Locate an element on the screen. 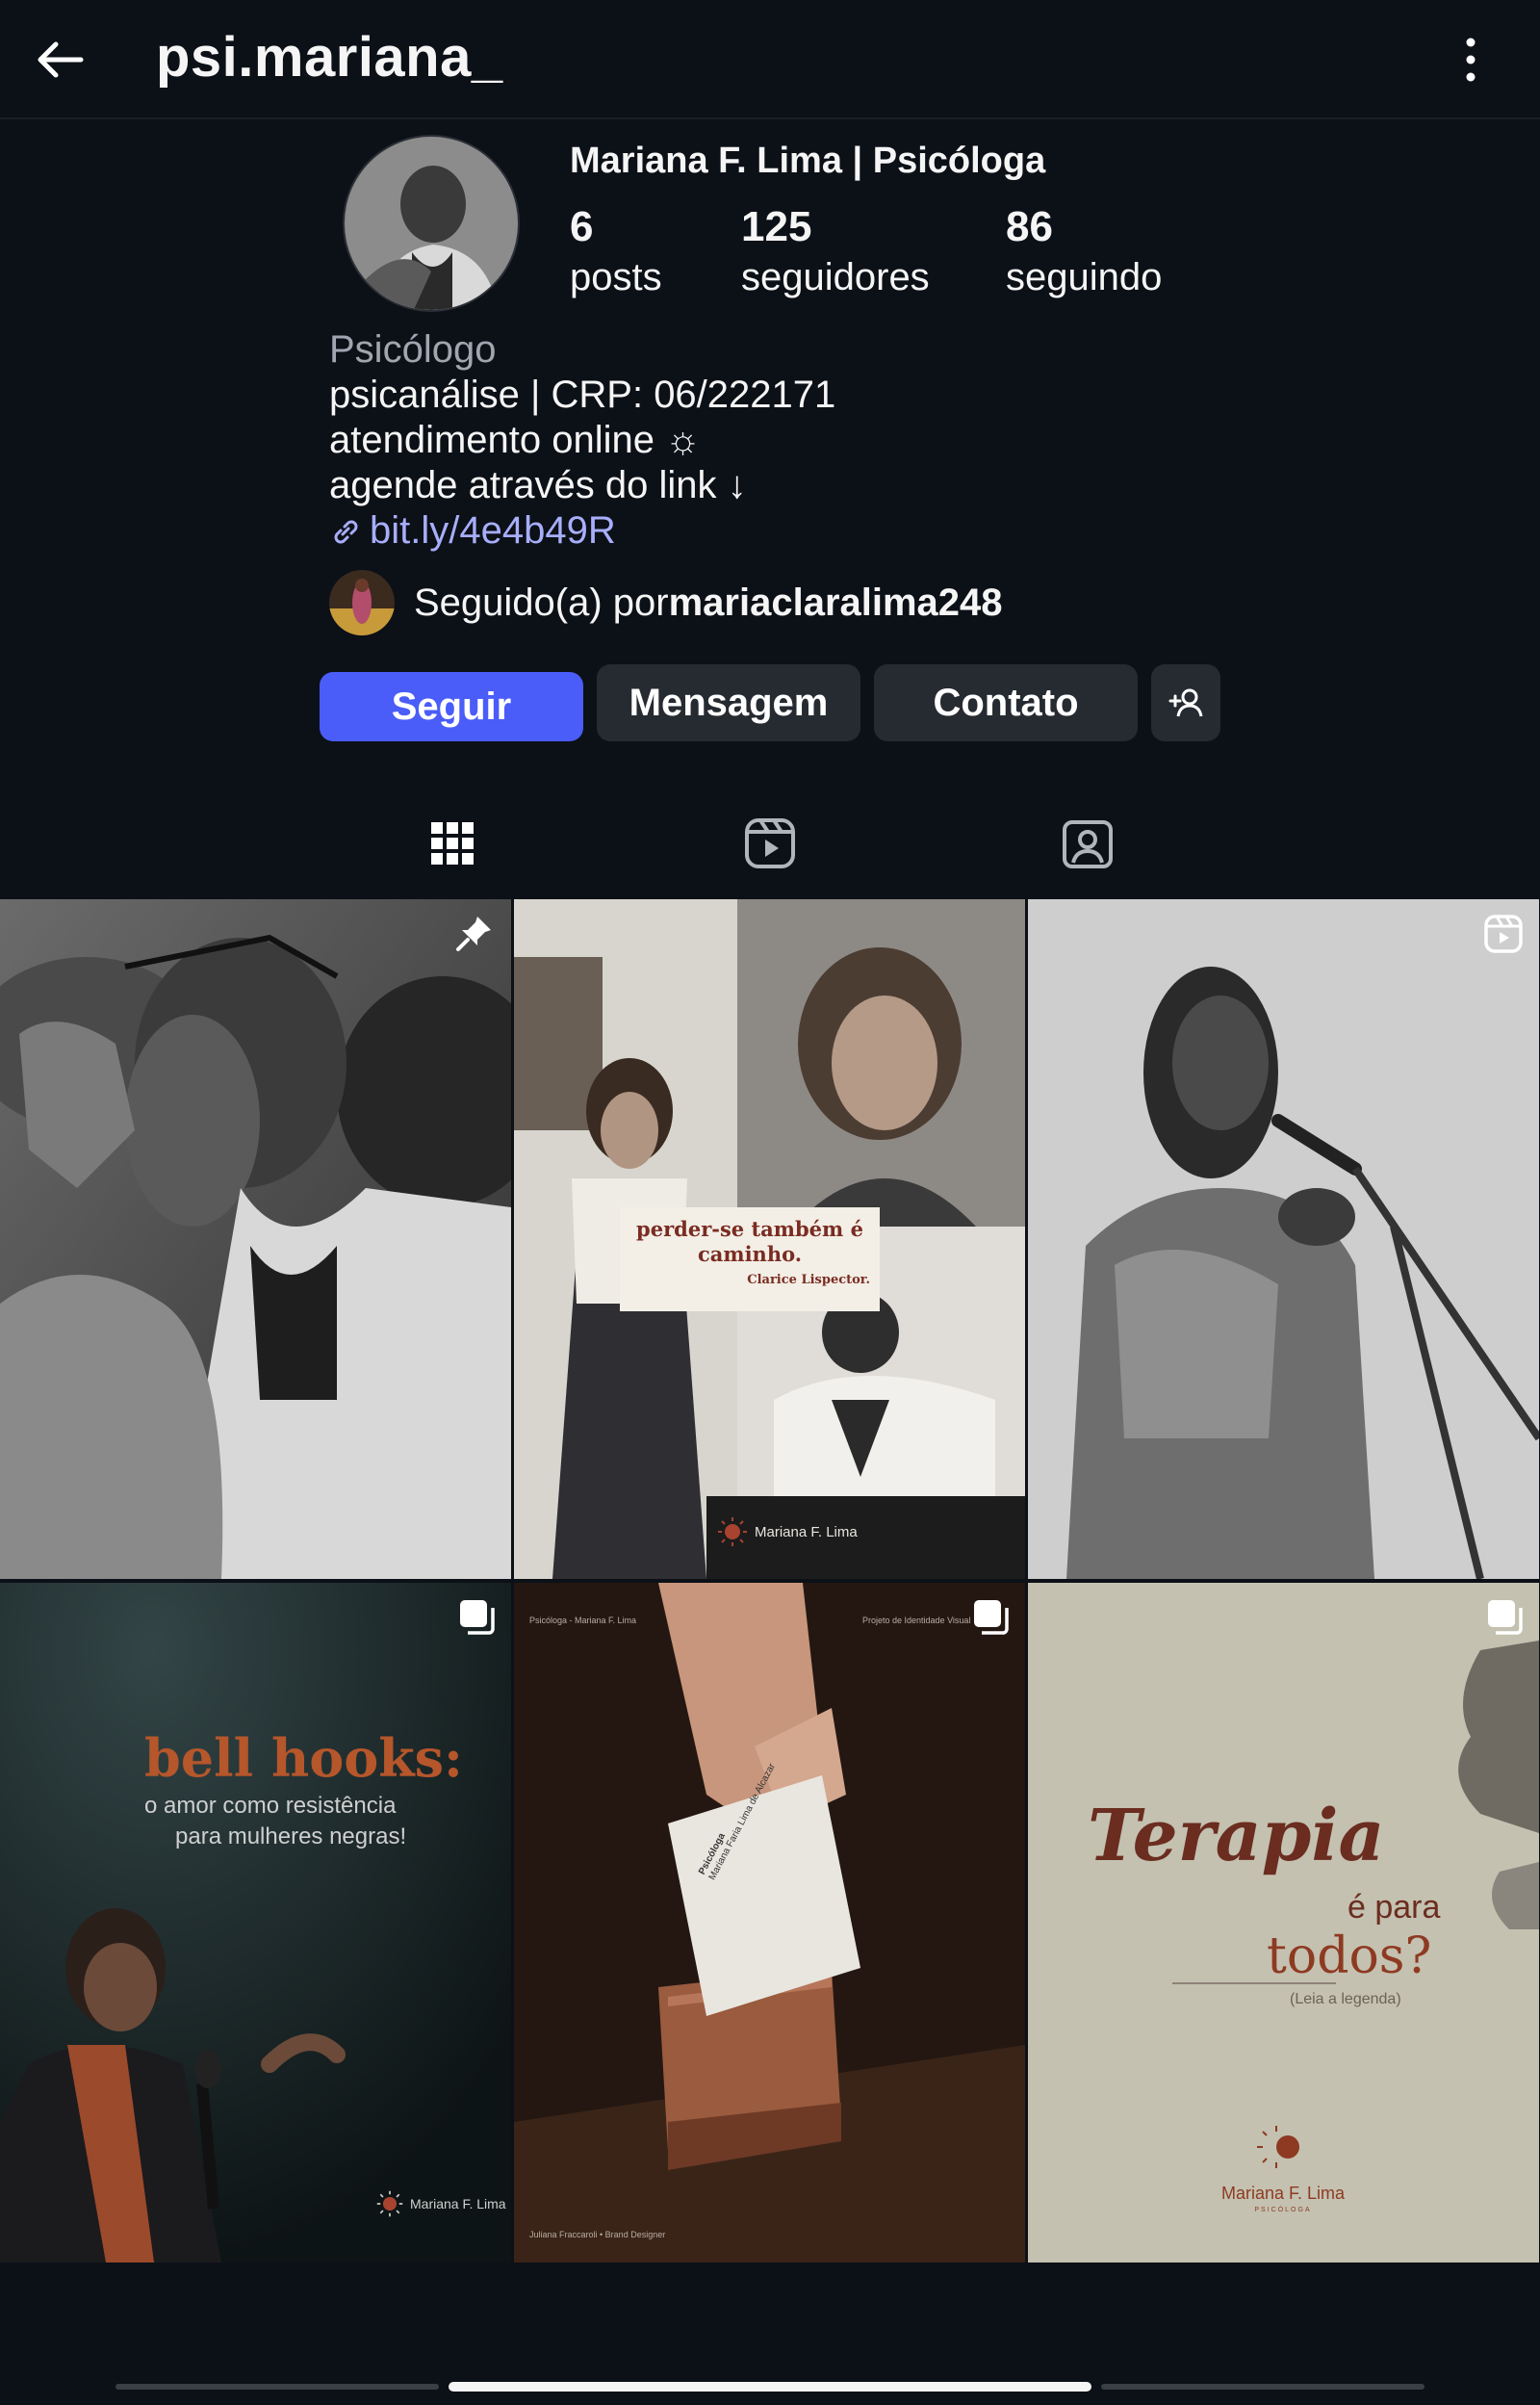 The image size is (1540, 2405). top-bar: psi.mariana_ is located at coordinates (770, 59).